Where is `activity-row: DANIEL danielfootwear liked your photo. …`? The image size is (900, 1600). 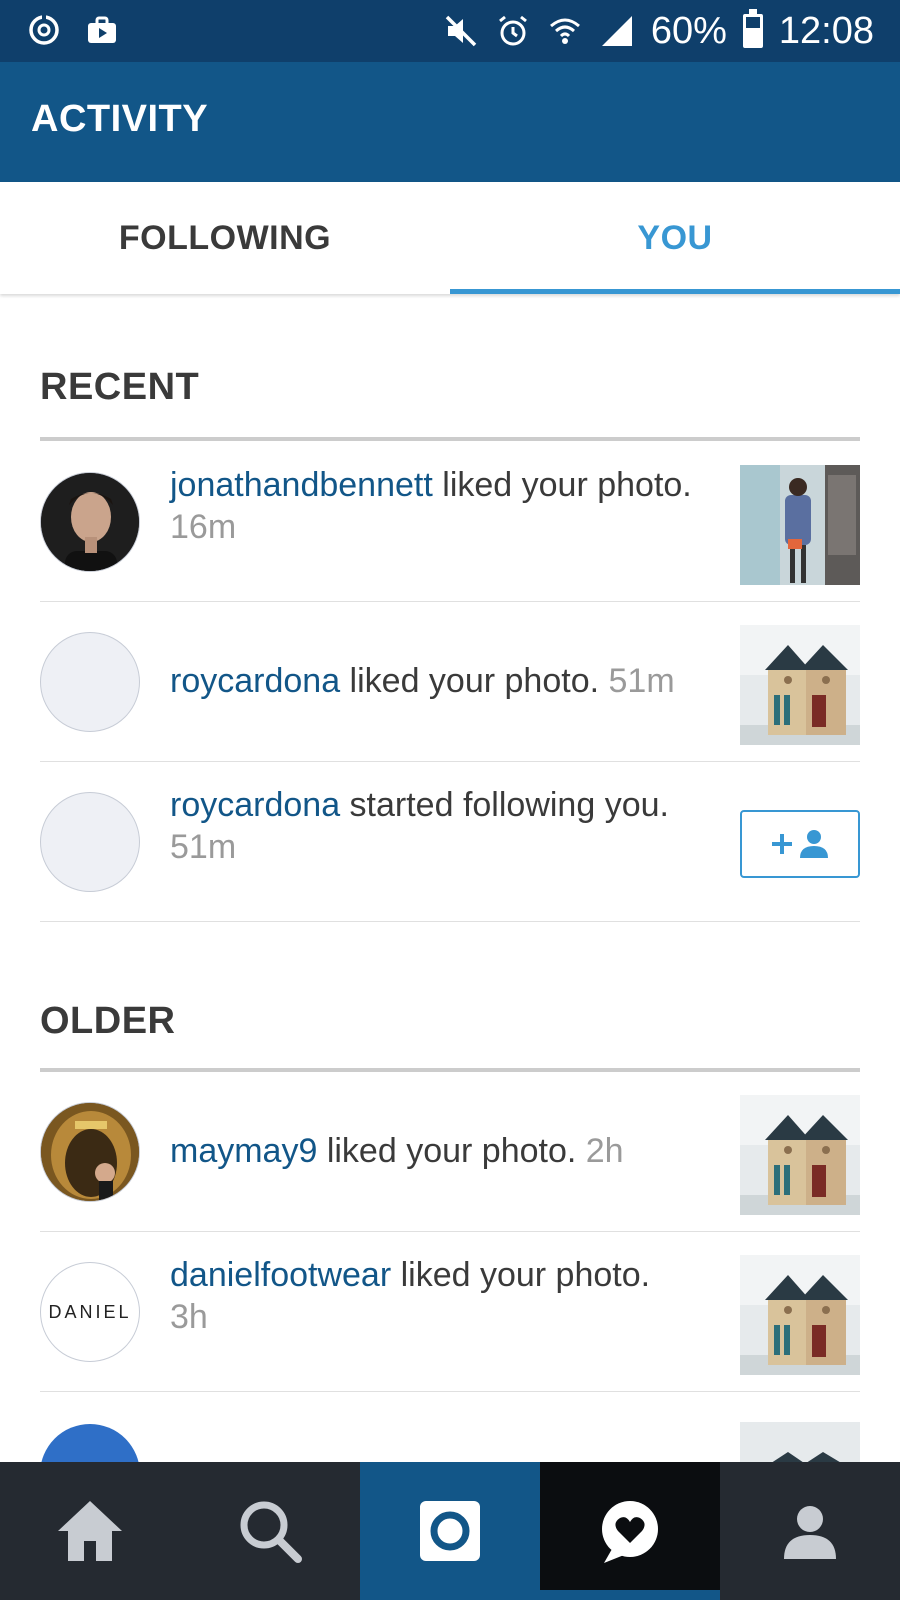 activity-row: DANIEL danielfootwear liked your photo. … is located at coordinates (450, 1312).